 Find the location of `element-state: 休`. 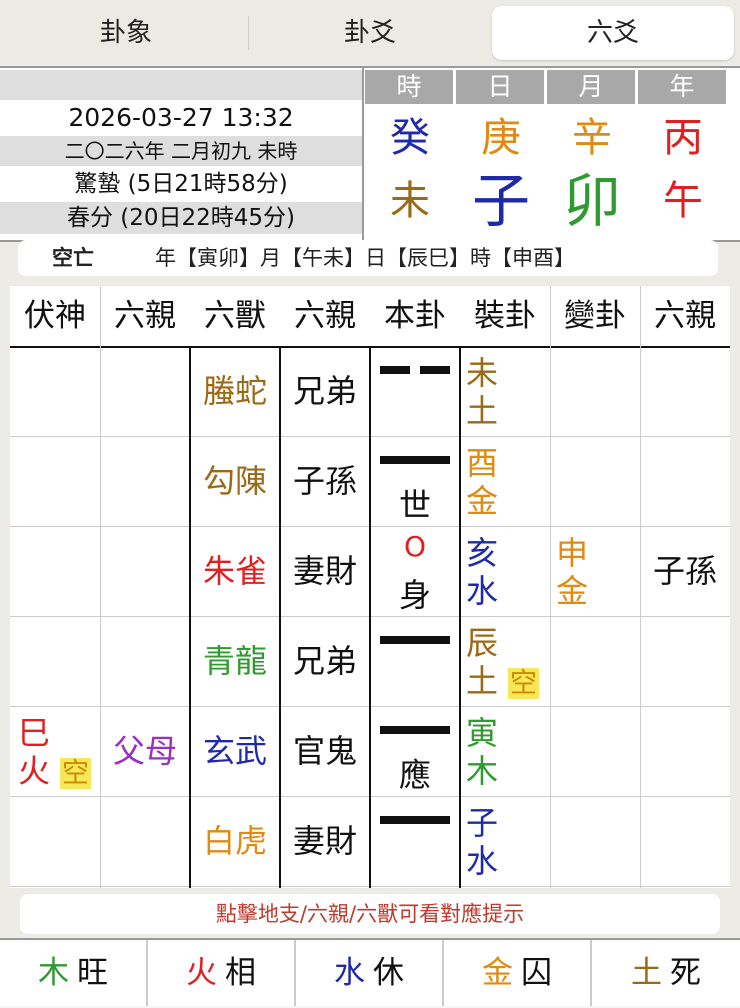

element-state: 休 is located at coordinates (388, 973).